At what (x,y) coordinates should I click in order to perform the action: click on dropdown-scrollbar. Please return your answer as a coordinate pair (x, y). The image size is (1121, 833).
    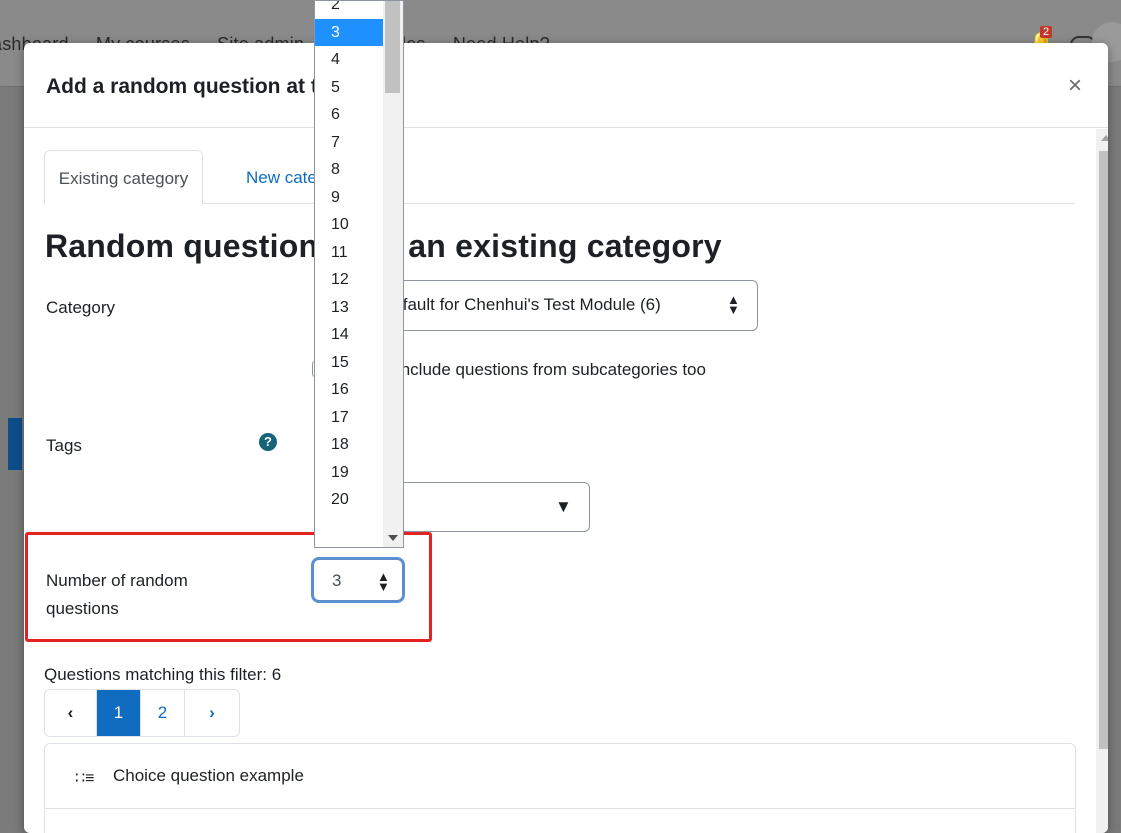
    Looking at the image, I should click on (393, 274).